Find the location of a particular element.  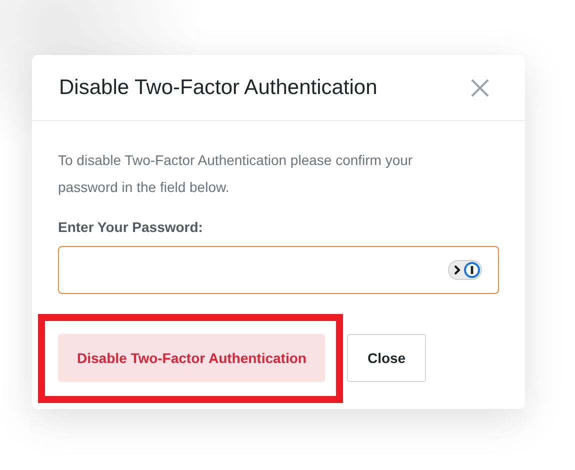

disable-button: Disable Two-Factor Authentication is located at coordinates (192, 358).